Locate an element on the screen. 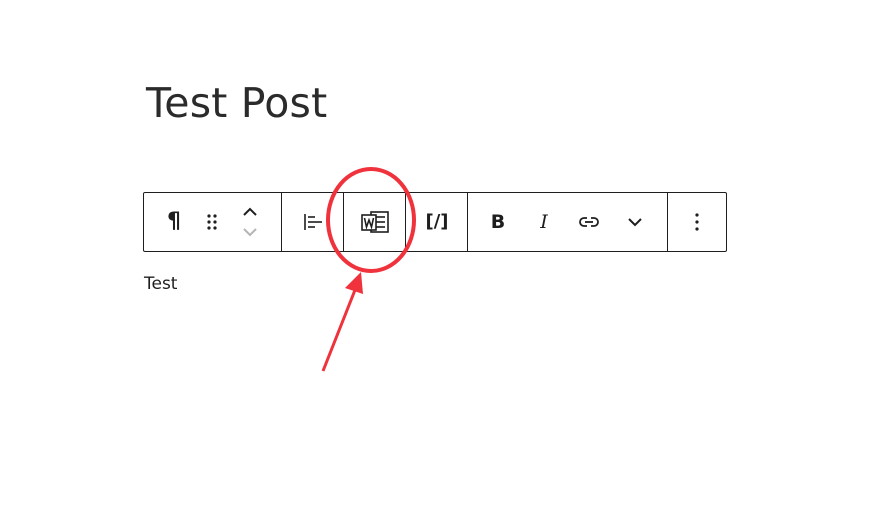  italic-icon: I is located at coordinates (544, 221).